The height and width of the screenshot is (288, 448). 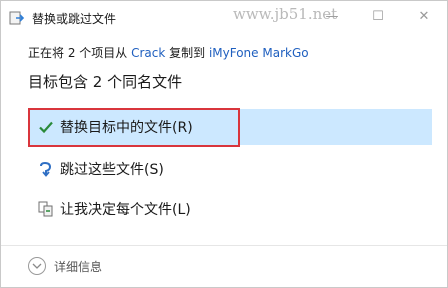 What do you see at coordinates (259, 53) in the screenshot?
I see `destination-folder-link: iMyFone MarkGo` at bounding box center [259, 53].